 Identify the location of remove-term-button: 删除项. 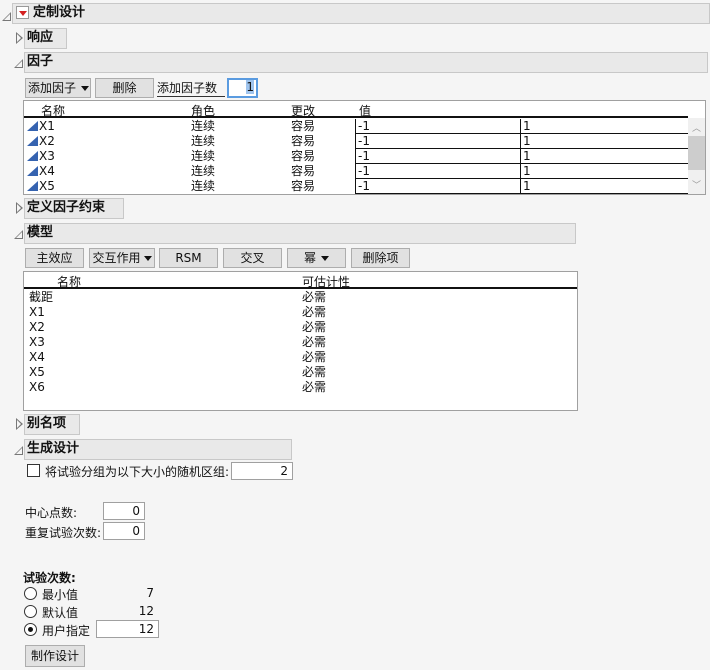
(380, 258).